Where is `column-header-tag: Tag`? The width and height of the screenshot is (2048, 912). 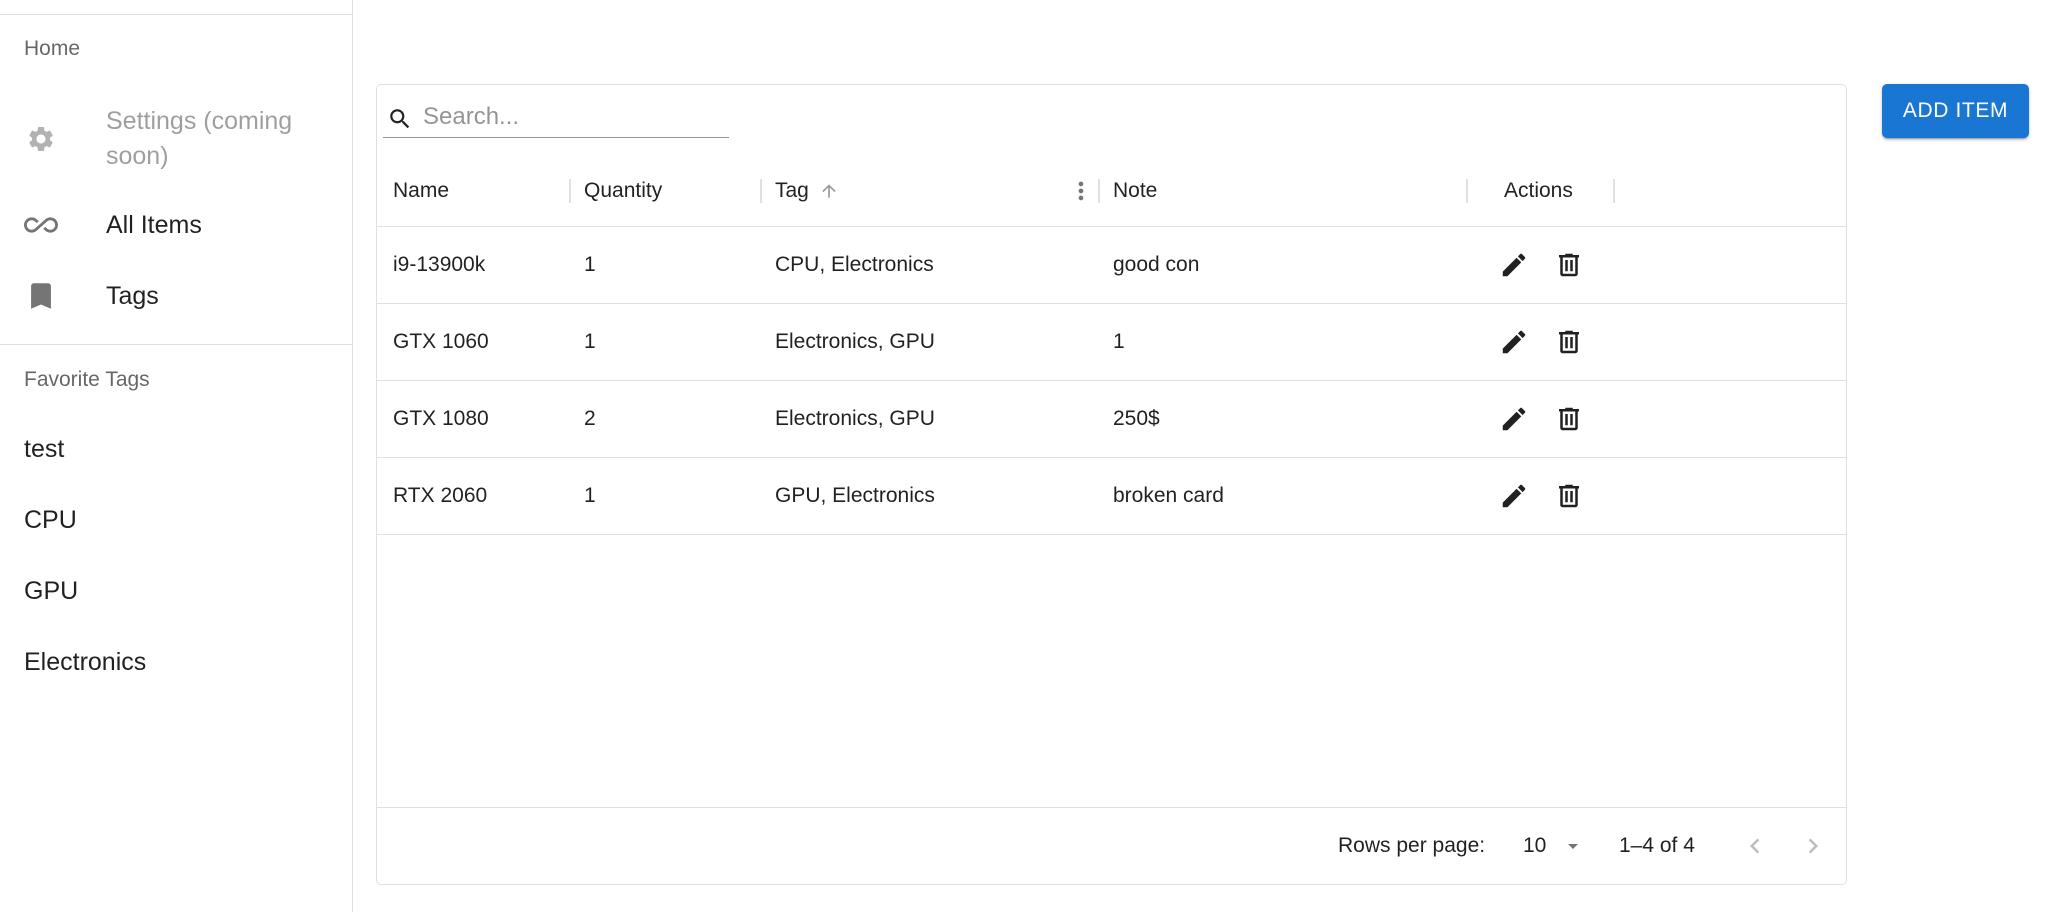
column-header-tag: Tag is located at coordinates (807, 191).